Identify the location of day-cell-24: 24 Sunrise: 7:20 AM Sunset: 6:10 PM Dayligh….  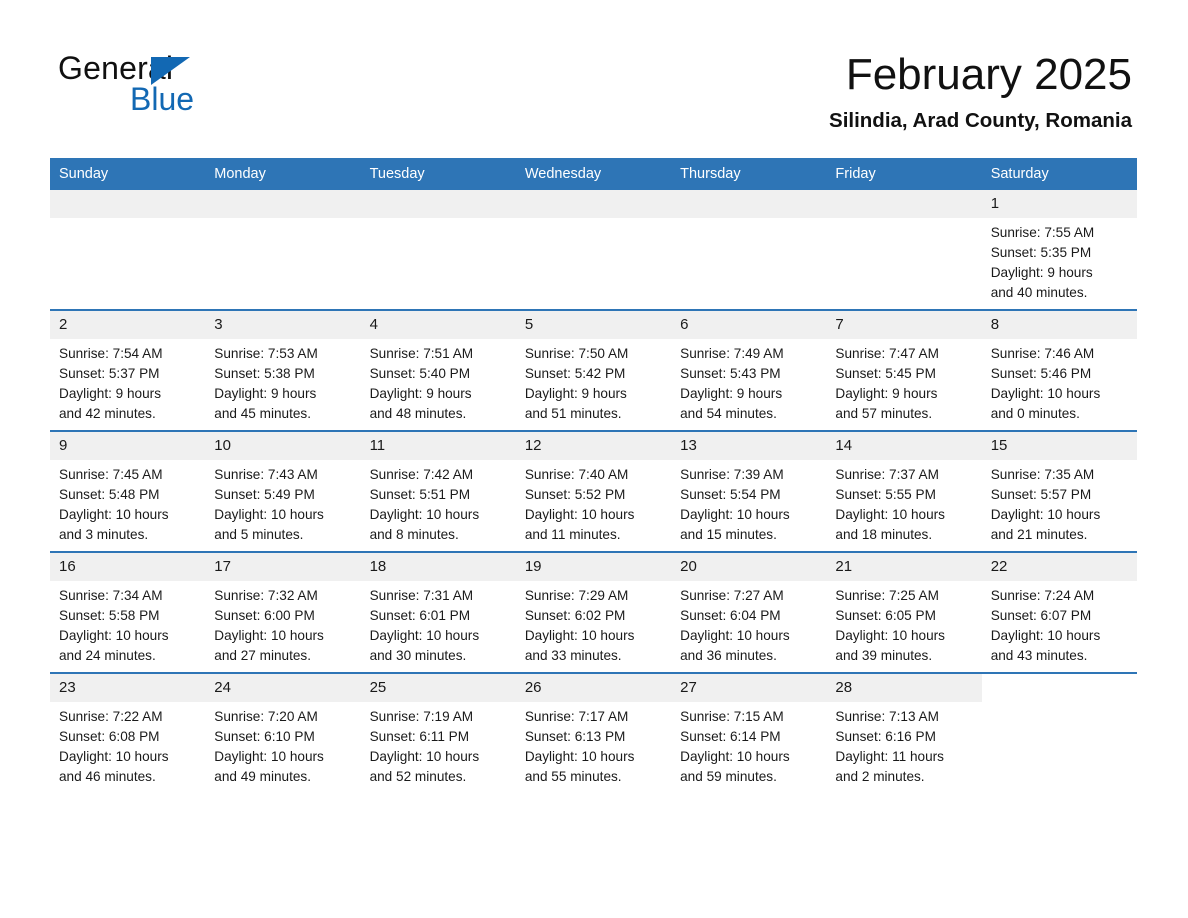
(283, 732).